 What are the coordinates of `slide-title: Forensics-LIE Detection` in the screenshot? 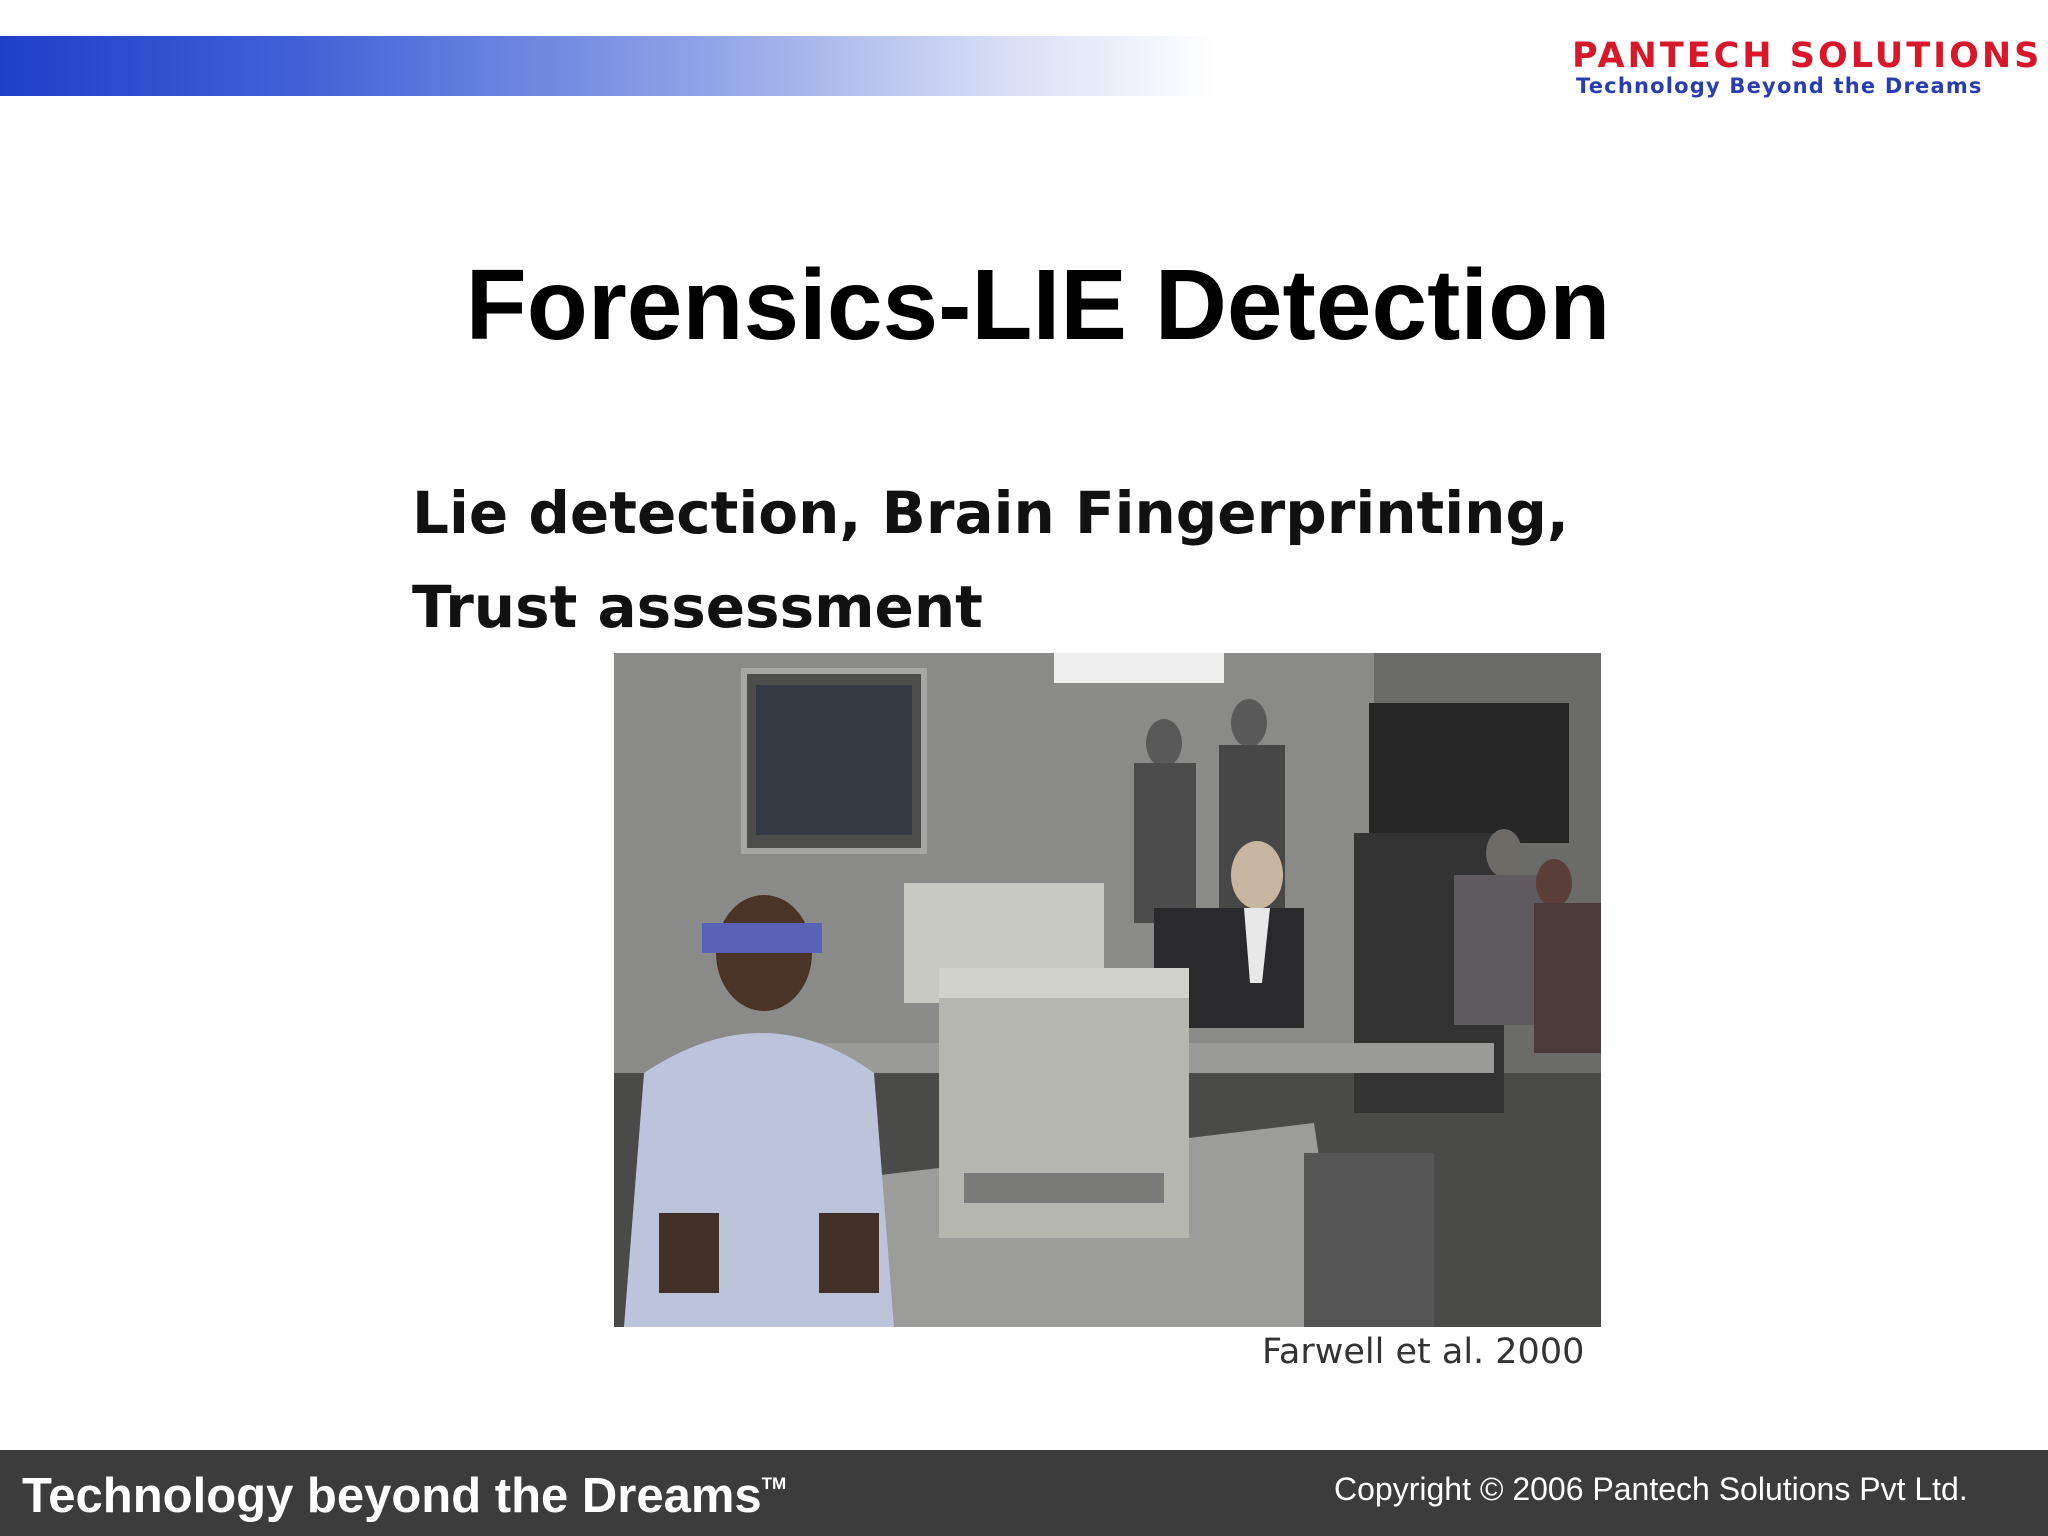 It's located at (1038, 305).